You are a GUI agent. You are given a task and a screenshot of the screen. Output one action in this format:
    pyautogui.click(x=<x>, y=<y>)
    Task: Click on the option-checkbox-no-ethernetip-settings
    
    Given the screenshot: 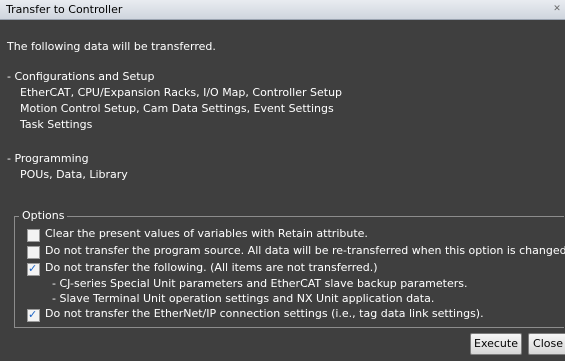 What is the action you would take?
    pyautogui.click(x=33, y=315)
    